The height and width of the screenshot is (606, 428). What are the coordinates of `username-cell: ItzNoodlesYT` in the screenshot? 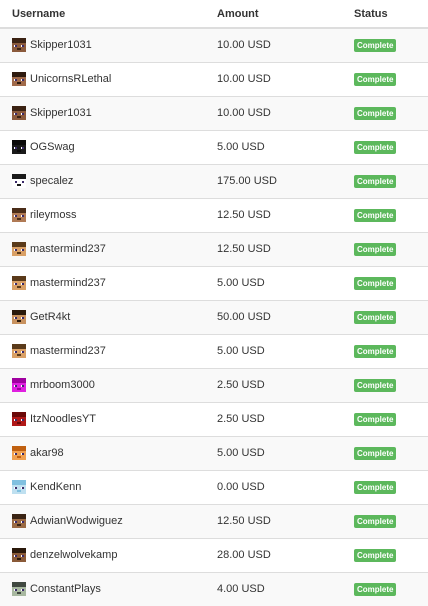 It's located at (102, 419).